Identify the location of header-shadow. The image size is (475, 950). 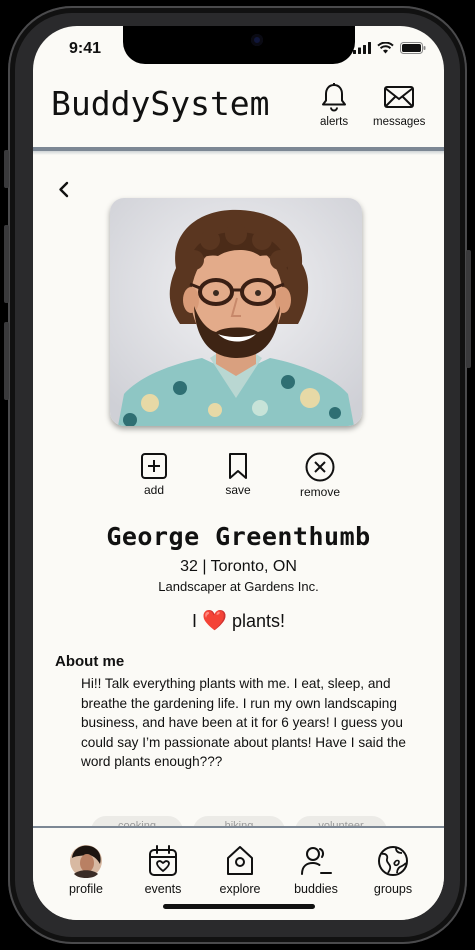
(238, 153).